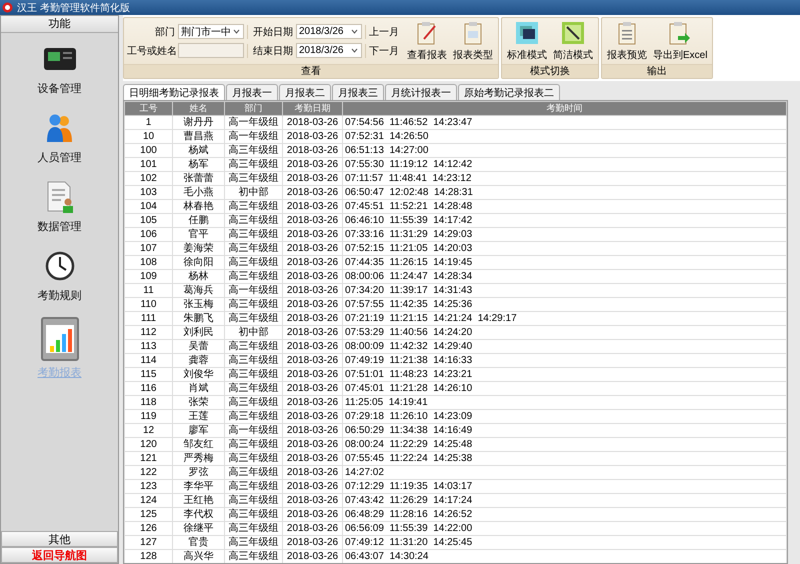  What do you see at coordinates (198, 207) in the screenshot?
I see `table-cell: 林春艳` at bounding box center [198, 207].